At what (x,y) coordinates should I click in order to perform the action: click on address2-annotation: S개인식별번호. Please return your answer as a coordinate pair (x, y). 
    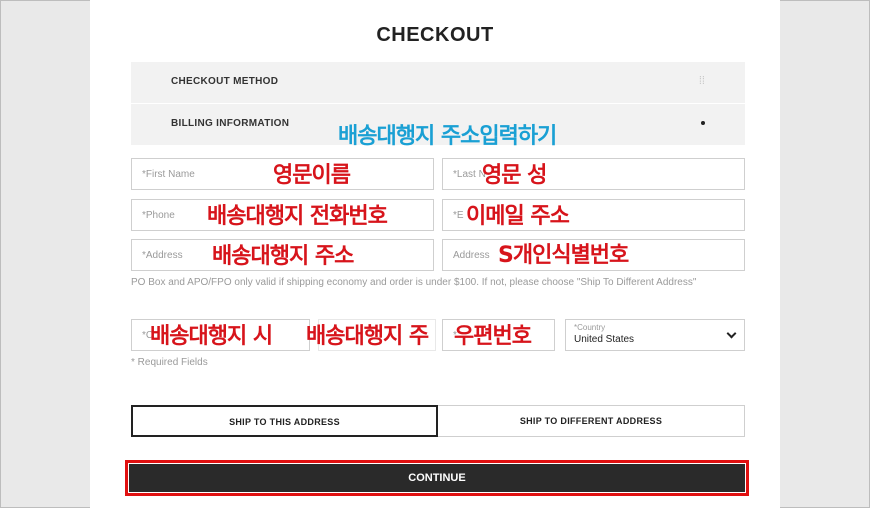
    Looking at the image, I should click on (563, 255).